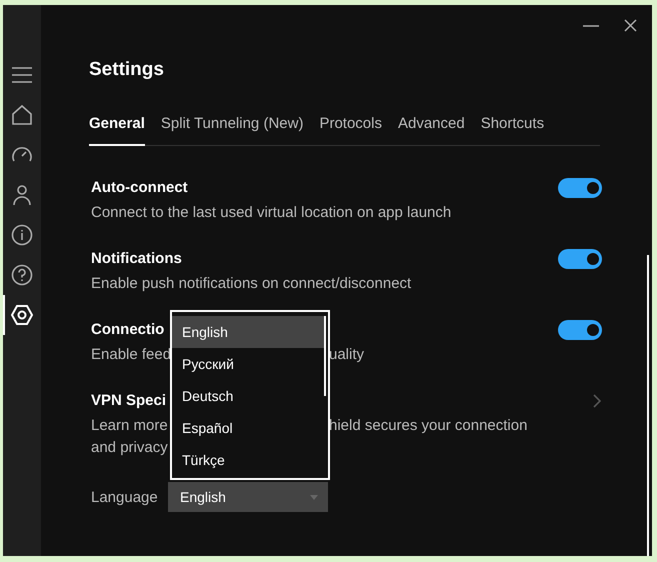 This screenshot has width=657, height=562. I want to click on setting-title: Connectio, so click(127, 330).